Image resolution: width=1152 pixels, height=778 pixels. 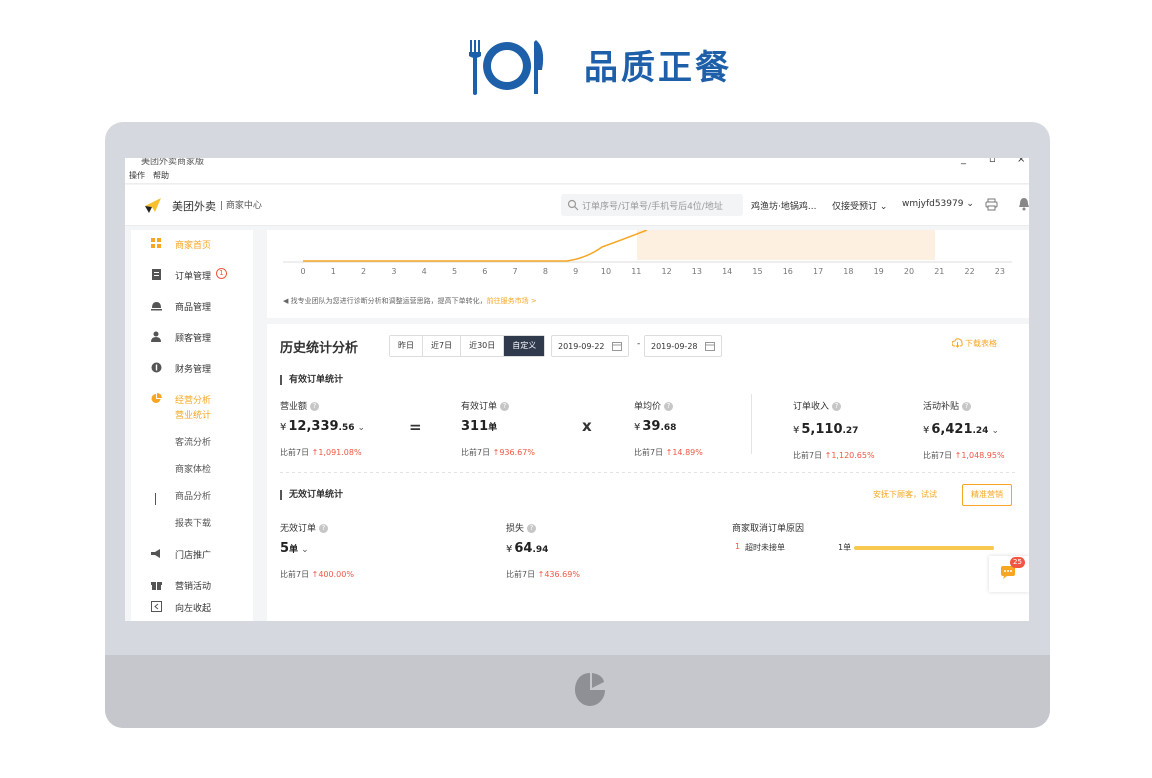 I want to click on brand-subtitle: | 商家中心, so click(x=241, y=206).